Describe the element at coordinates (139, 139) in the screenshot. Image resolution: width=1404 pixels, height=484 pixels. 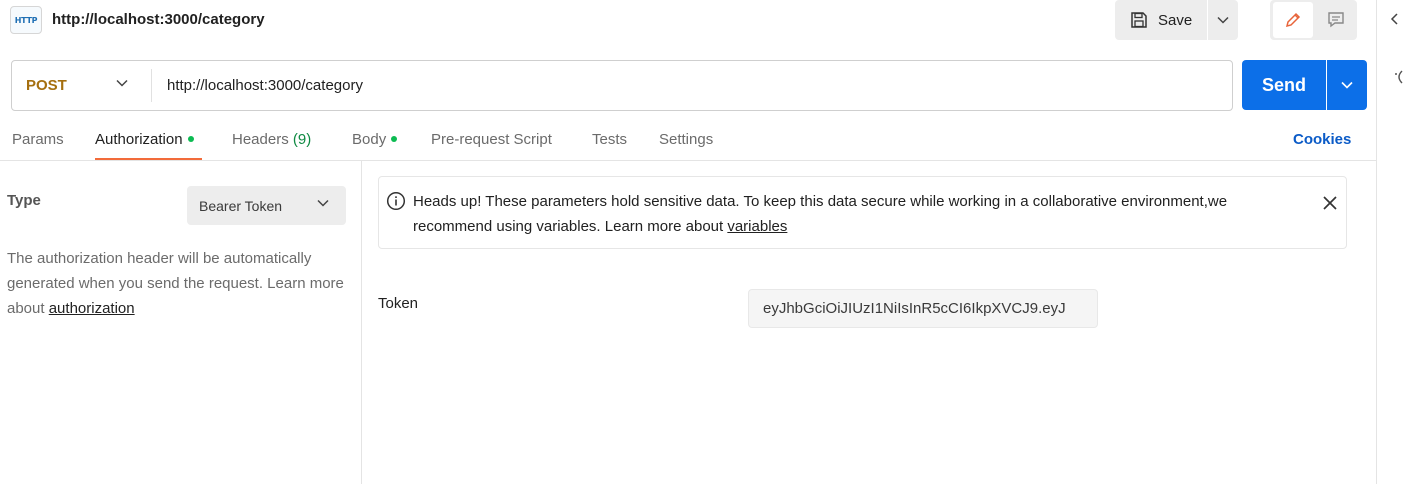
I see `tab-authorization-label: Authorization` at that location.